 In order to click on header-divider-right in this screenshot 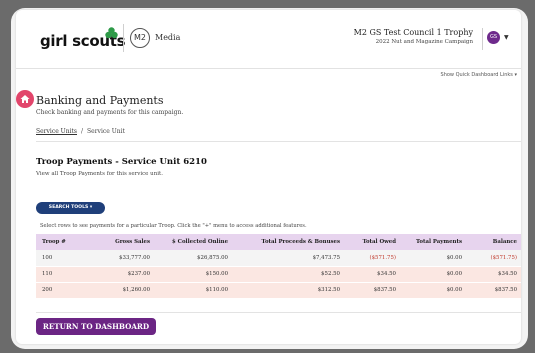, I will do `click(482, 39)`.